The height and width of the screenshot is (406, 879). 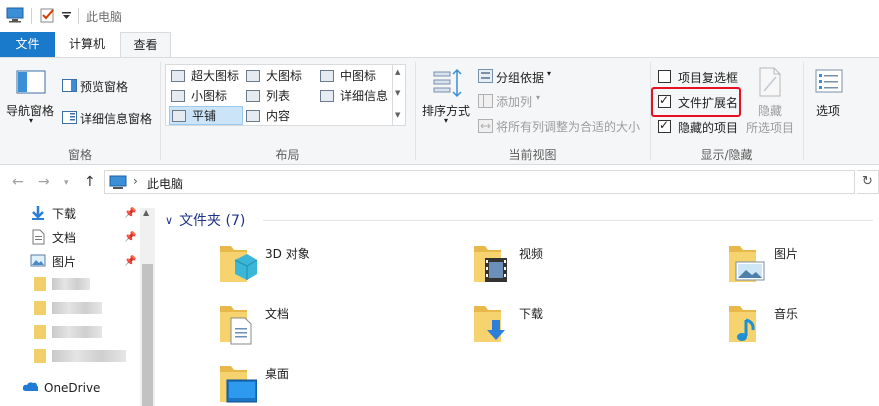 What do you see at coordinates (236, 325) in the screenshot?
I see `documents-folder-icon` at bounding box center [236, 325].